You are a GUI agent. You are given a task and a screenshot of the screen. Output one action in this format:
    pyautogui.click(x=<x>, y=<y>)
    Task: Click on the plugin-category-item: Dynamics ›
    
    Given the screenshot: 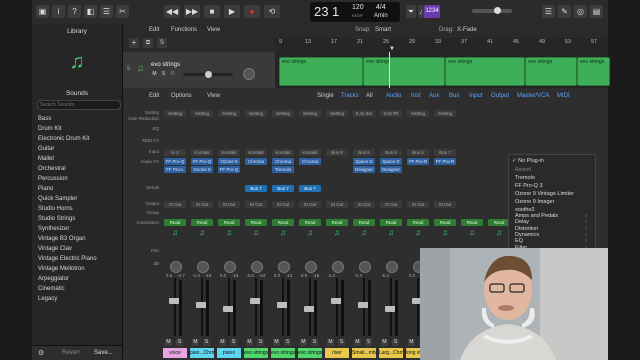 What is the action you would take?
    pyautogui.click(x=551, y=235)
    